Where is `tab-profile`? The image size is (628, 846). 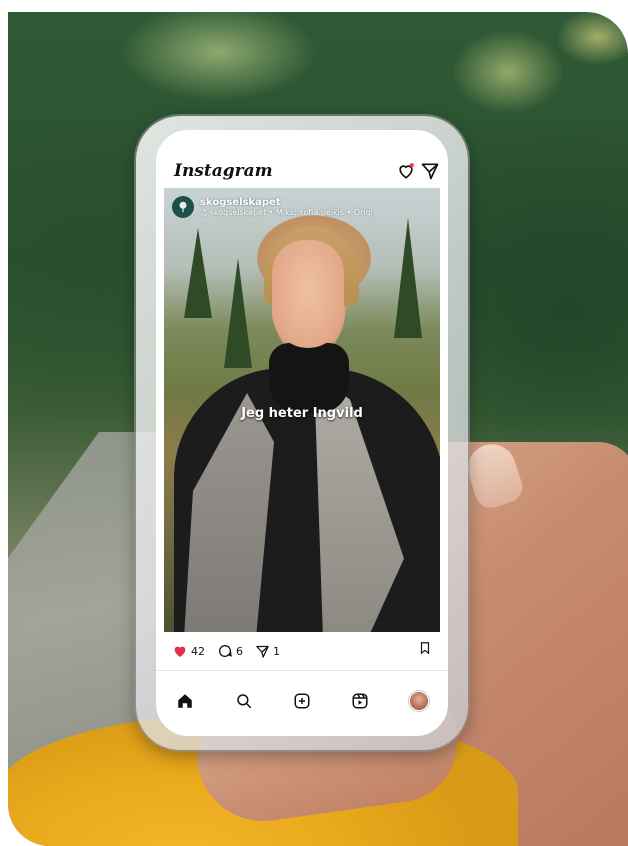
tab-profile is located at coordinates (419, 701).